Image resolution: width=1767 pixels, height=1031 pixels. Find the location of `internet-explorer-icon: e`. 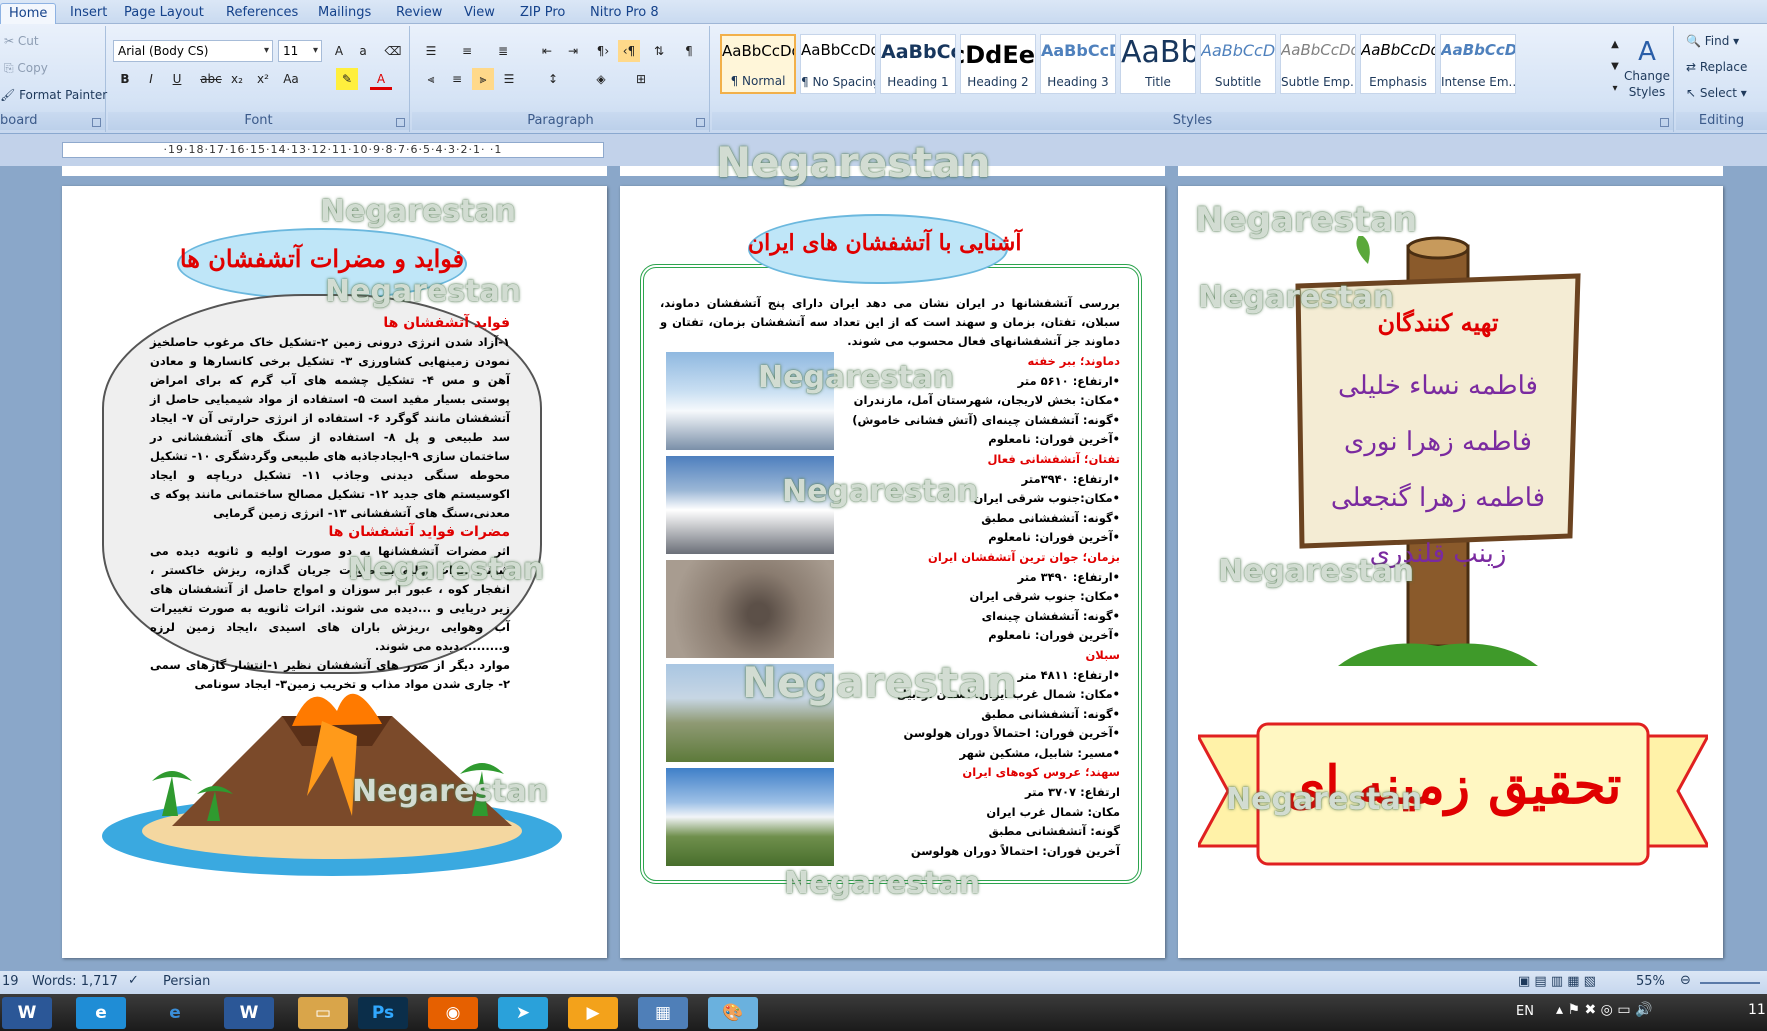

internet-explorer-icon: e is located at coordinates (175, 1013).